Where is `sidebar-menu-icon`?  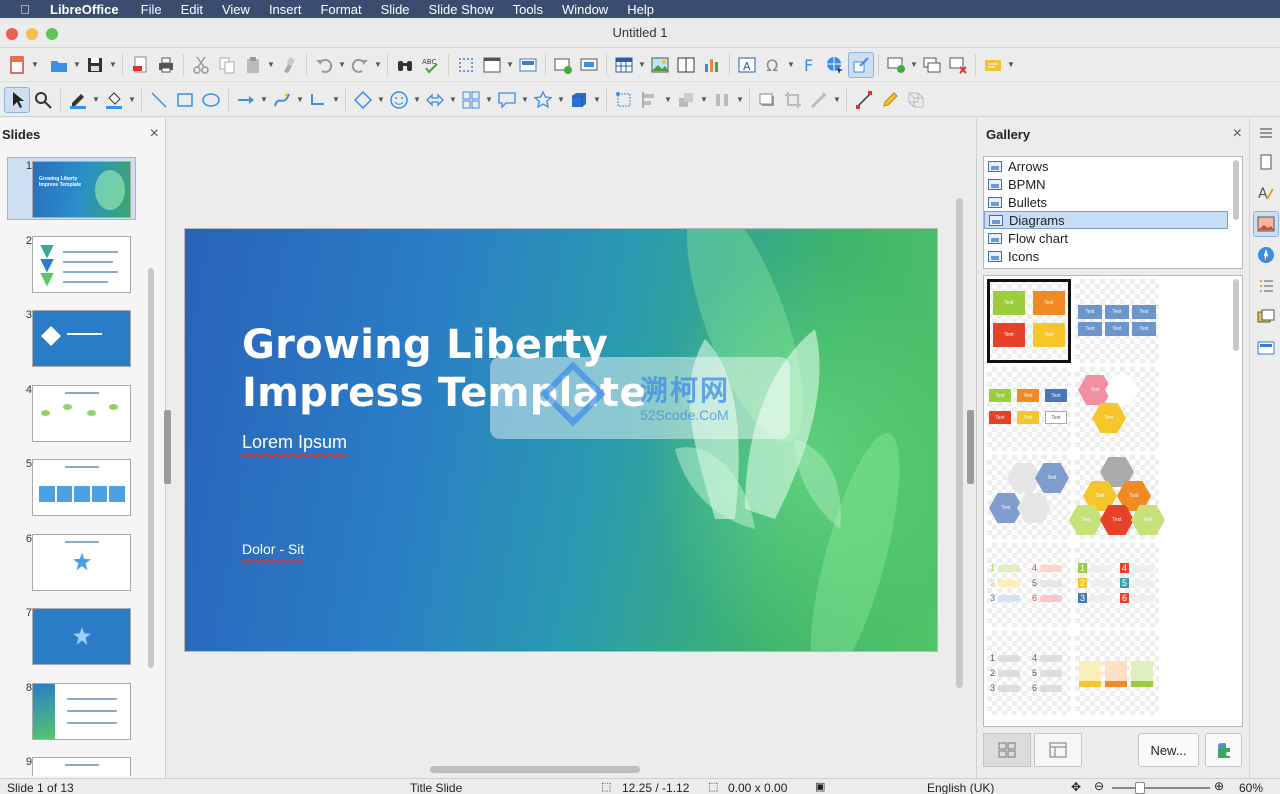
sidebar-menu-icon is located at coordinates (1266, 133).